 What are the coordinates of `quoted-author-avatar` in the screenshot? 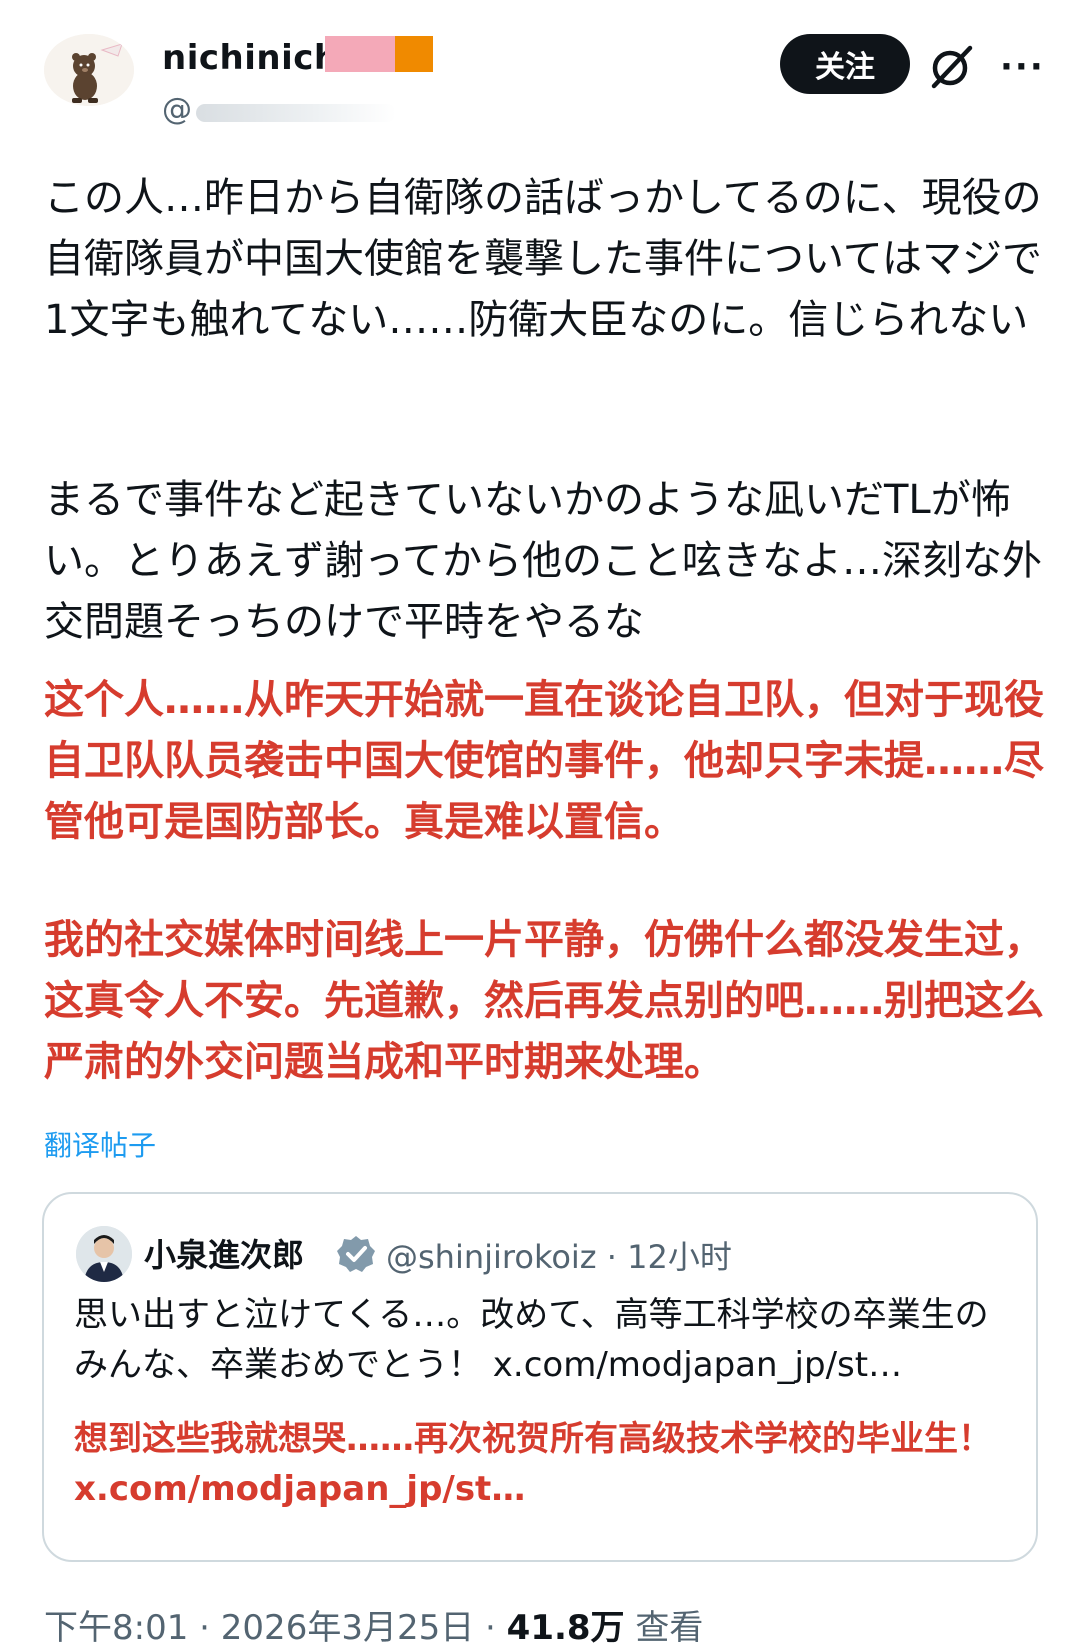 It's located at (104, 1254).